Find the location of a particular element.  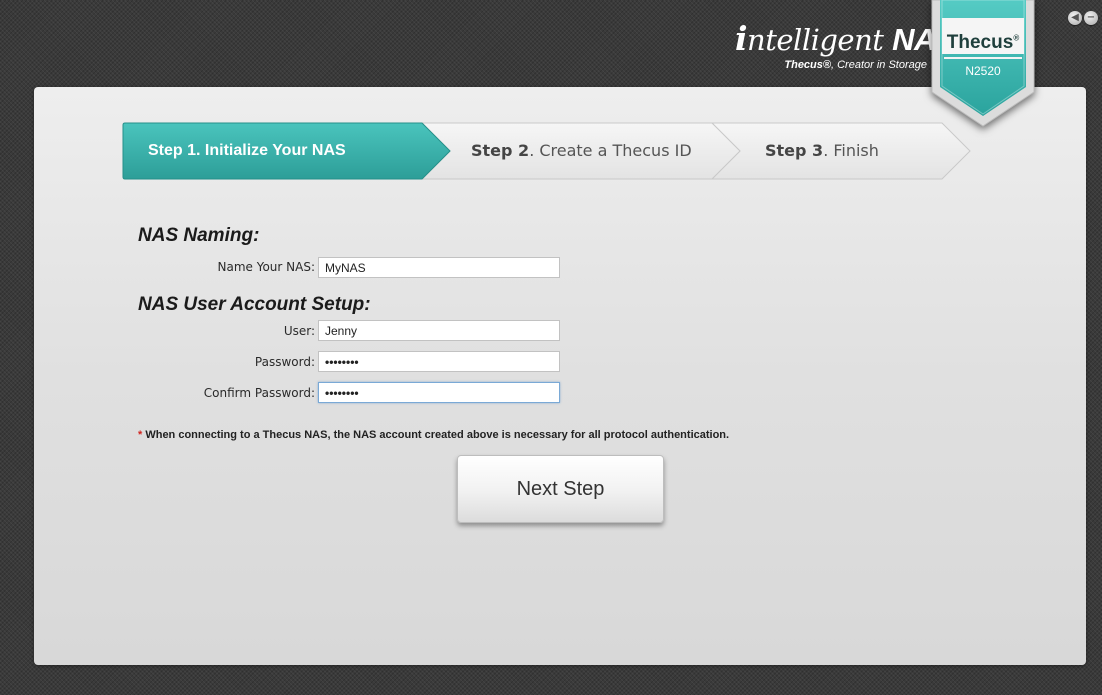

step-3-text: . Finish is located at coordinates (851, 150).